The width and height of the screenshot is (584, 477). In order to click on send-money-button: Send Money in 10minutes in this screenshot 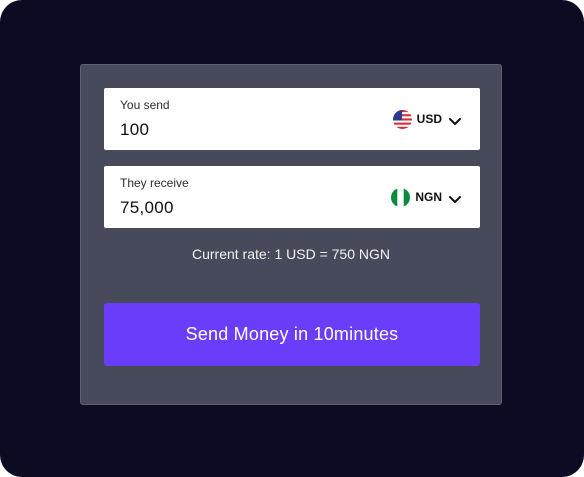, I will do `click(292, 334)`.